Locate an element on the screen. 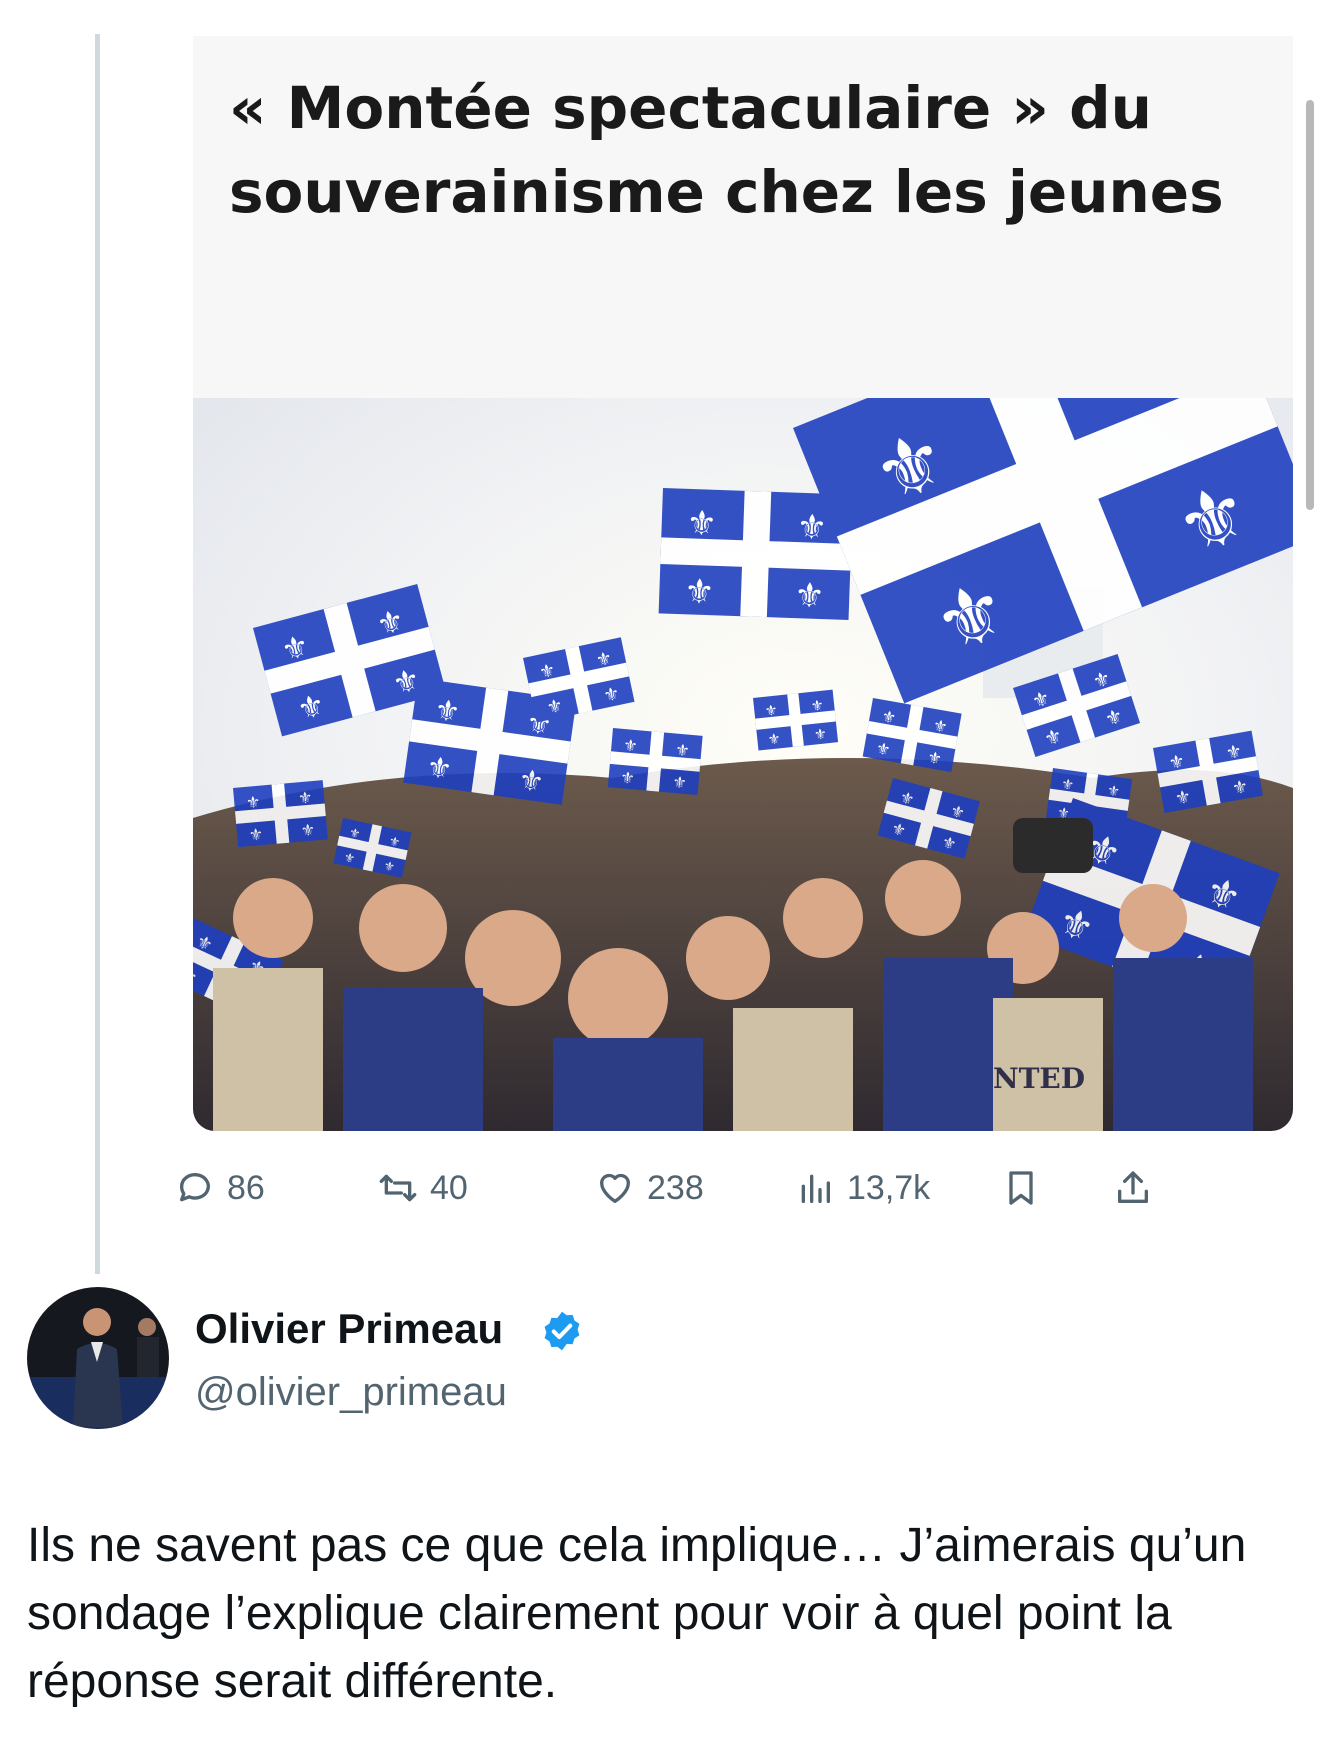 The height and width of the screenshot is (1745, 1320). views-chart-icon is located at coordinates (815, 1188).